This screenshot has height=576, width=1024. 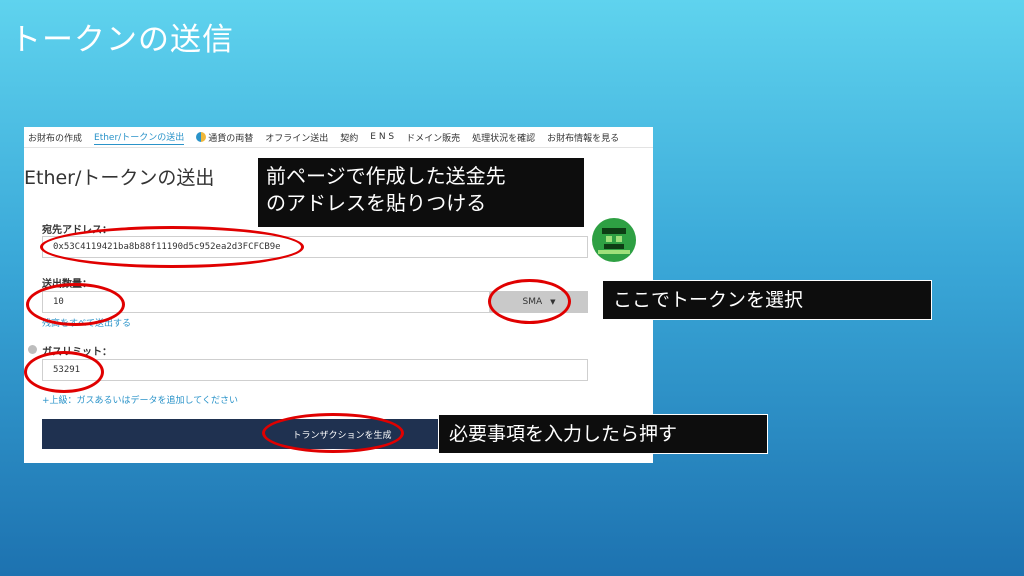 I want to click on submit-callout: 必要事項を入力したら押す, so click(x=603, y=434).